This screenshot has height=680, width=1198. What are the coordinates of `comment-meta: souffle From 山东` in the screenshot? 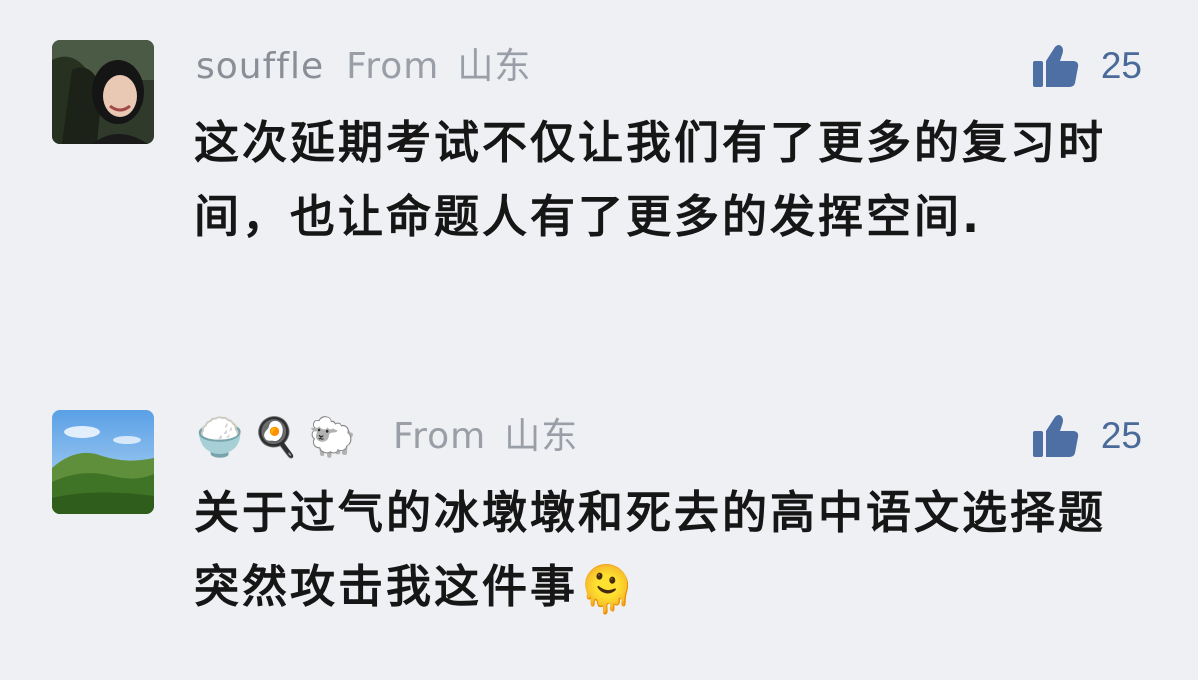 It's located at (363, 67).